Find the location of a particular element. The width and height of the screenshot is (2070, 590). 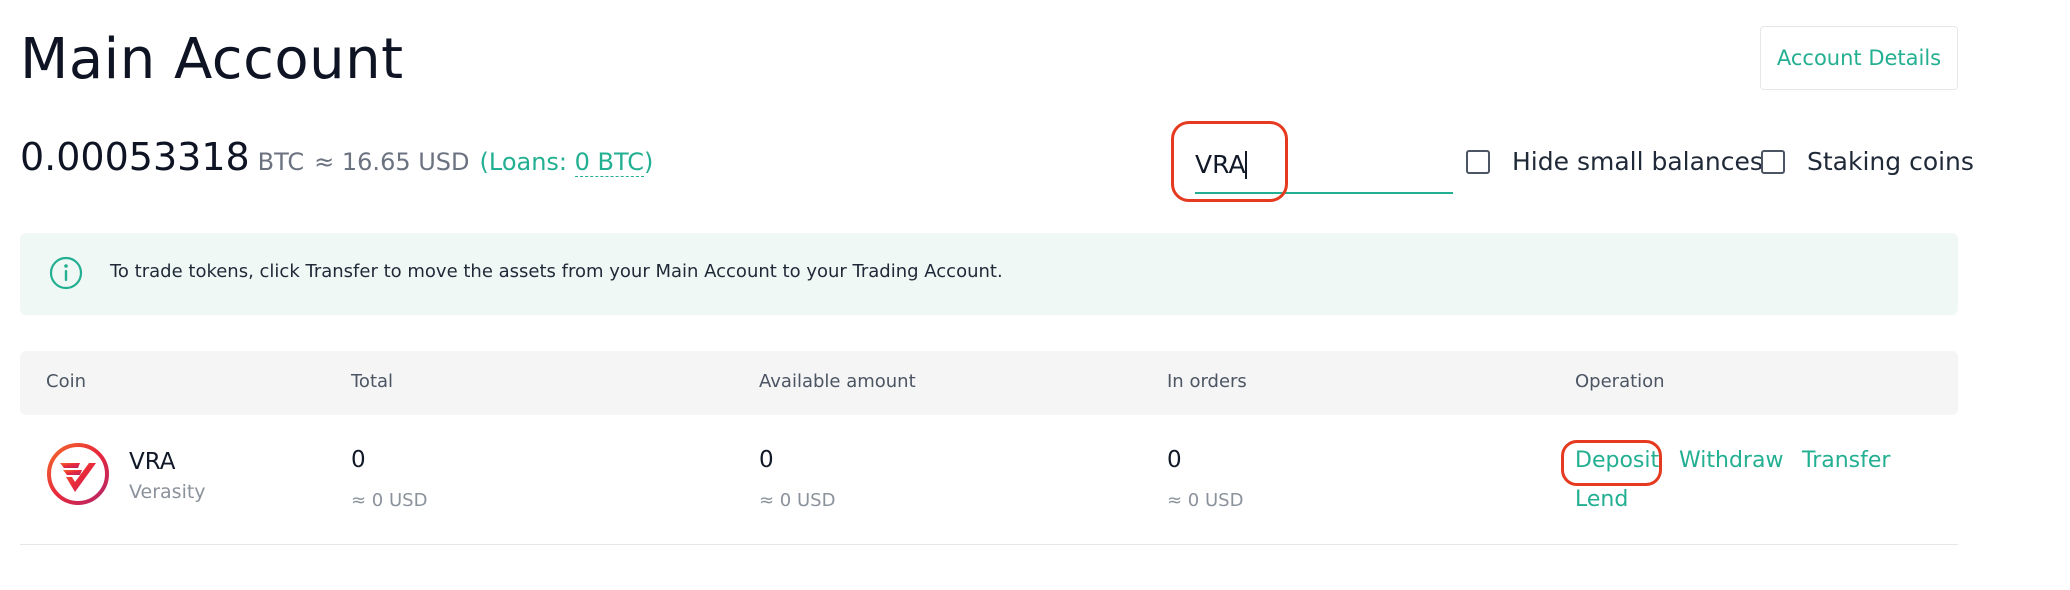

lend-link: Lend is located at coordinates (1601, 499).